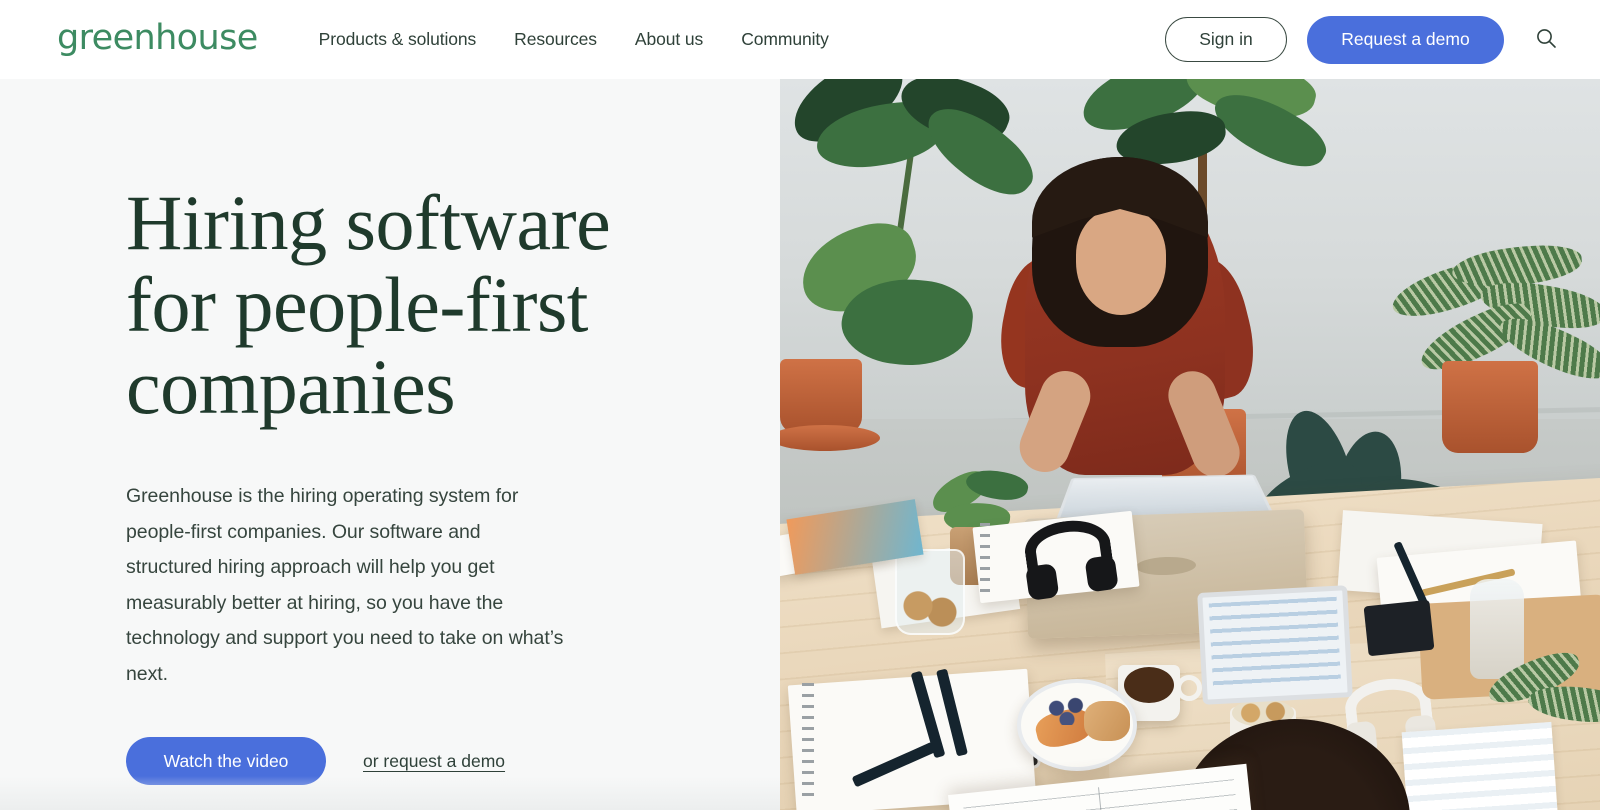  I want to click on headphone-cup-right, so click(1101, 573).